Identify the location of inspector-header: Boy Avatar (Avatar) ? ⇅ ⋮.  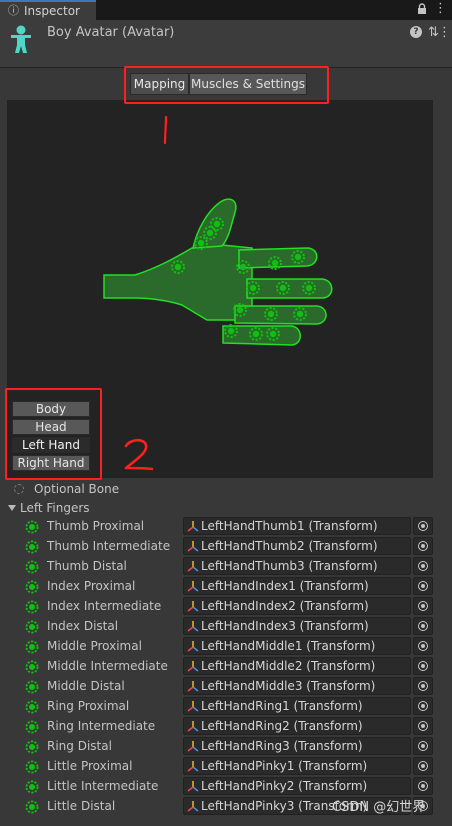
(226, 44).